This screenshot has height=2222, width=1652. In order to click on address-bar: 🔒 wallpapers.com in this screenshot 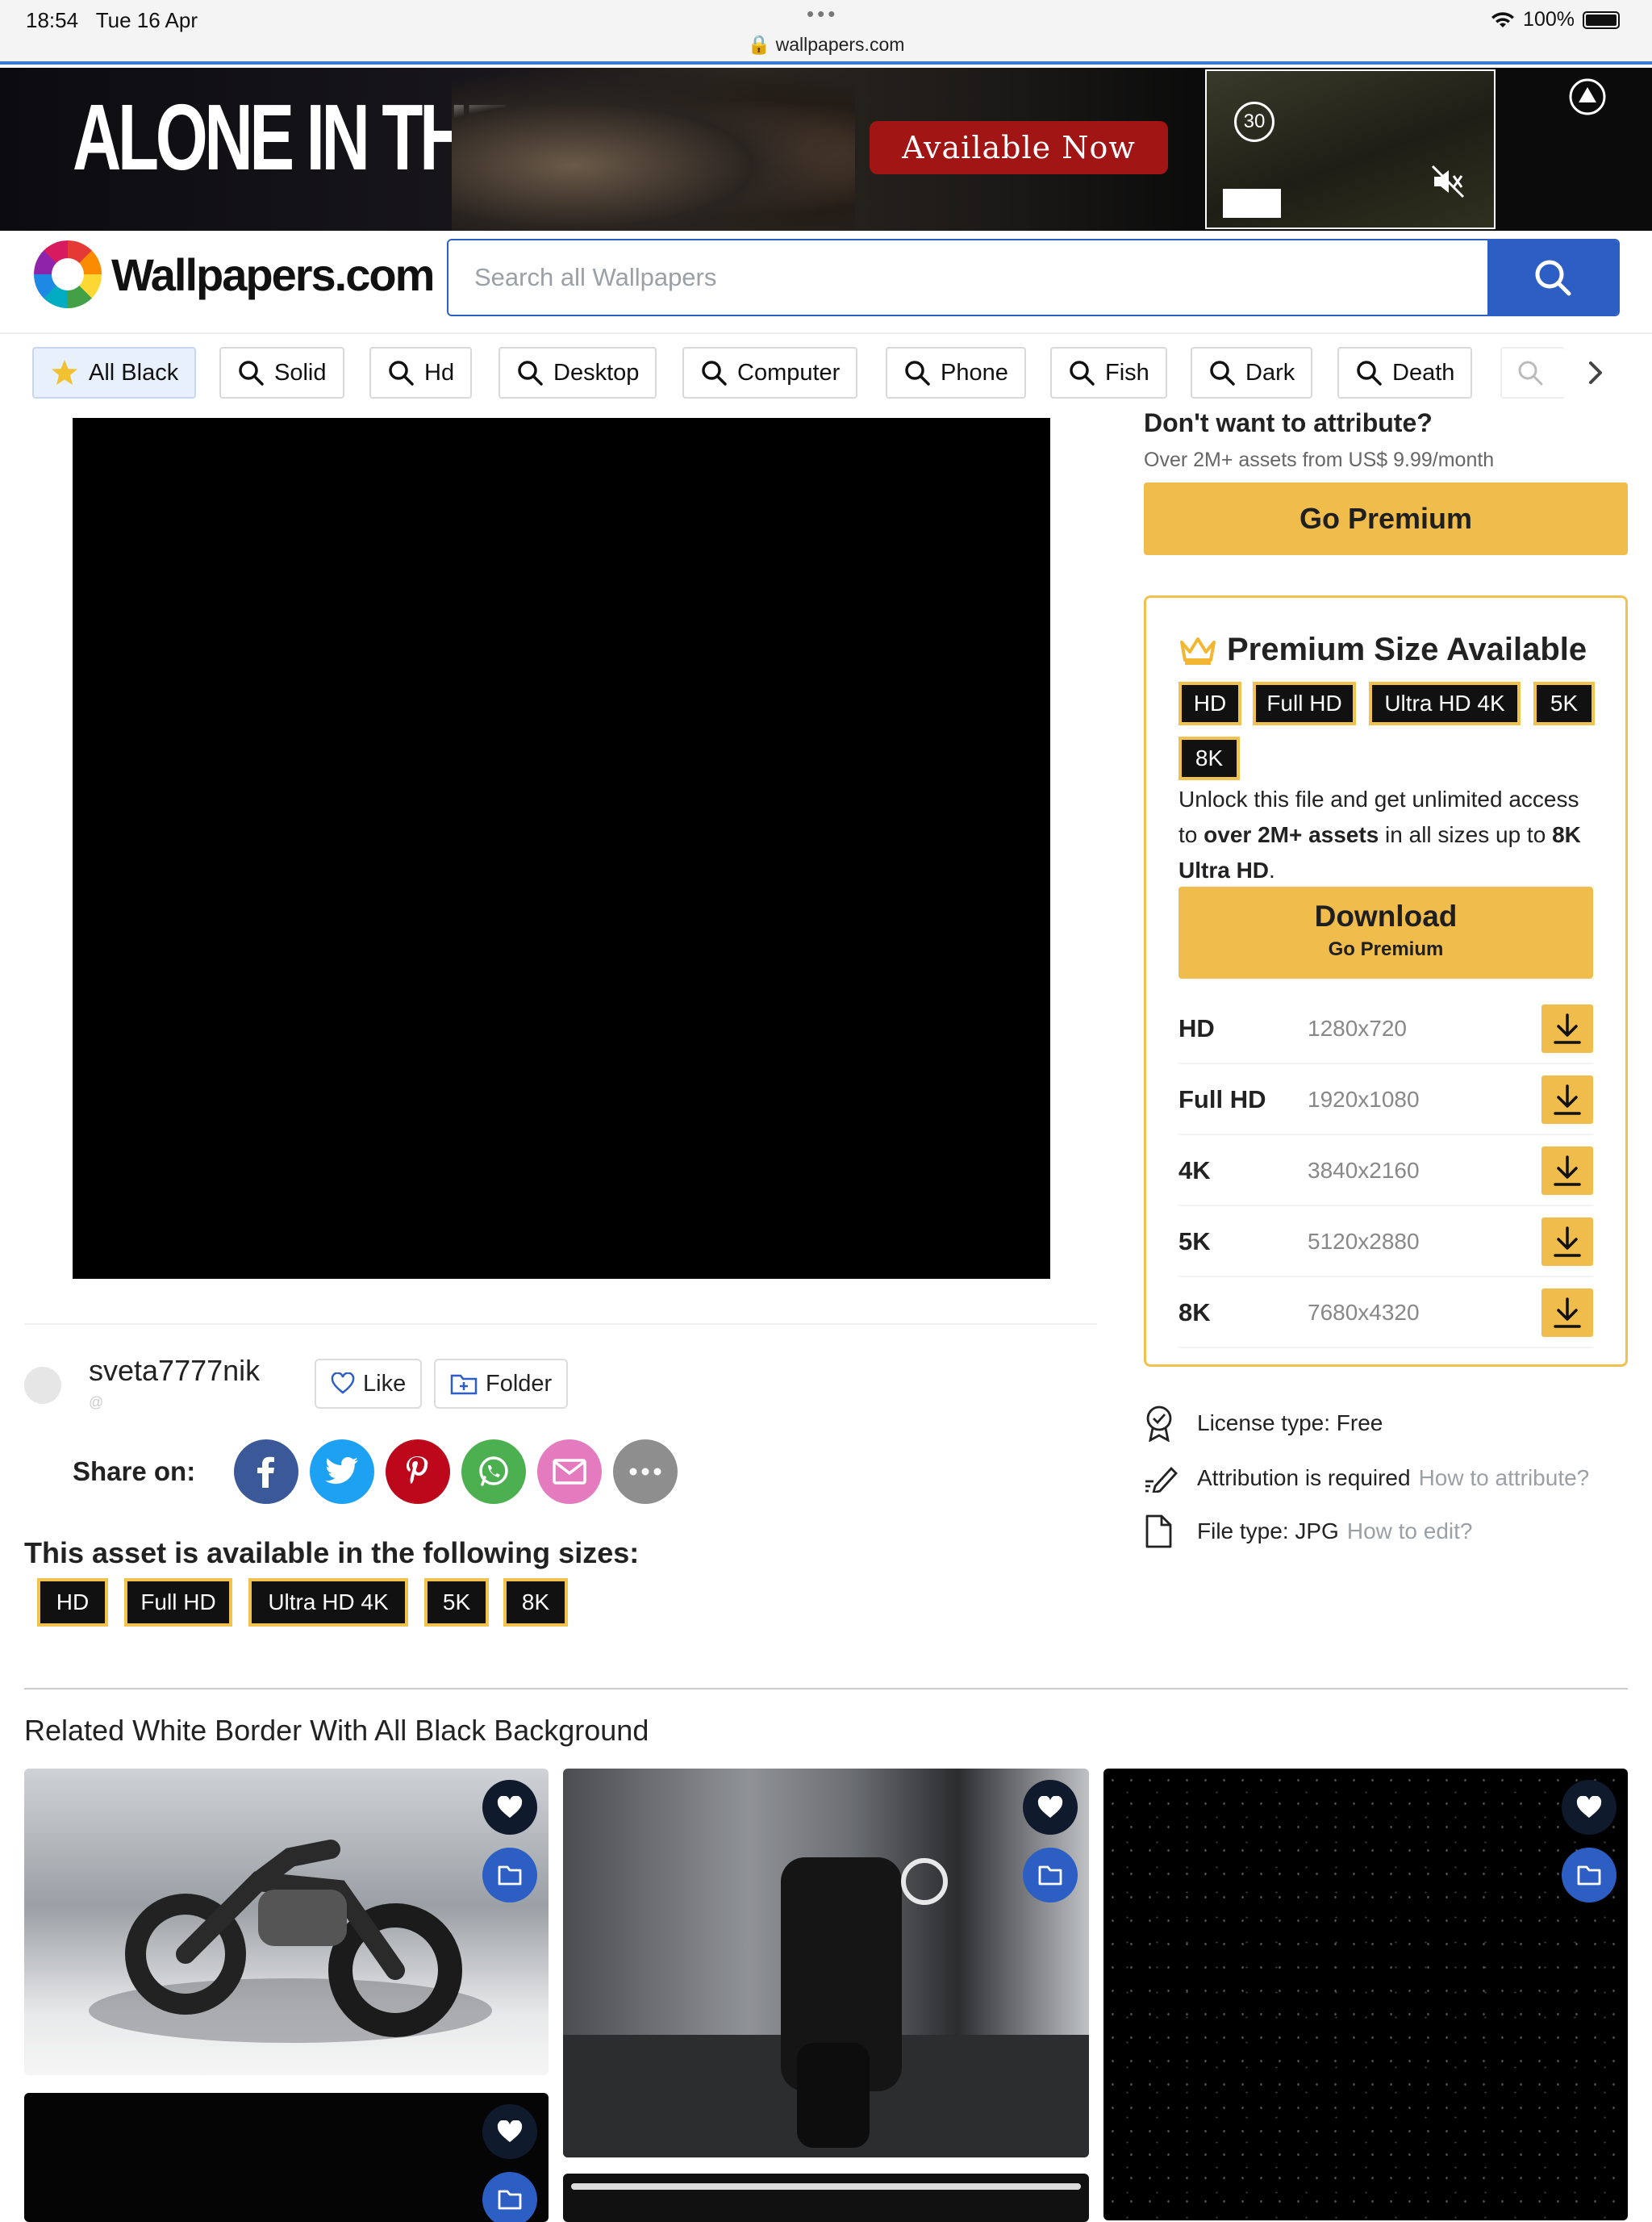, I will do `click(826, 45)`.